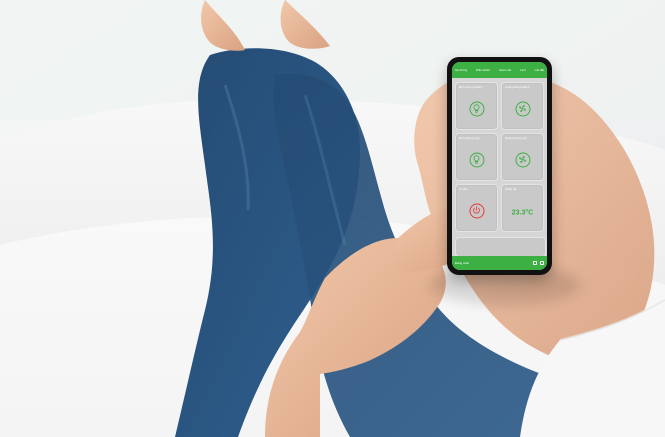  I want to click on bottom-icons, so click(538, 263).